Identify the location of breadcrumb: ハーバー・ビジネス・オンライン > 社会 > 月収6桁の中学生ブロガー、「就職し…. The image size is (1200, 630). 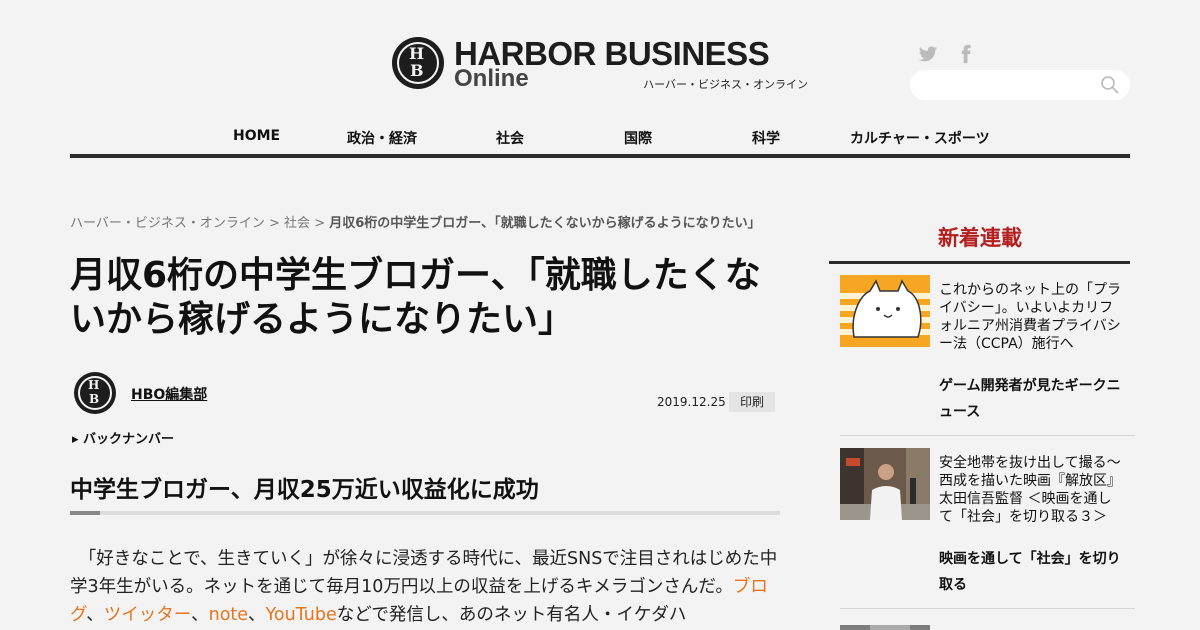
(415, 221).